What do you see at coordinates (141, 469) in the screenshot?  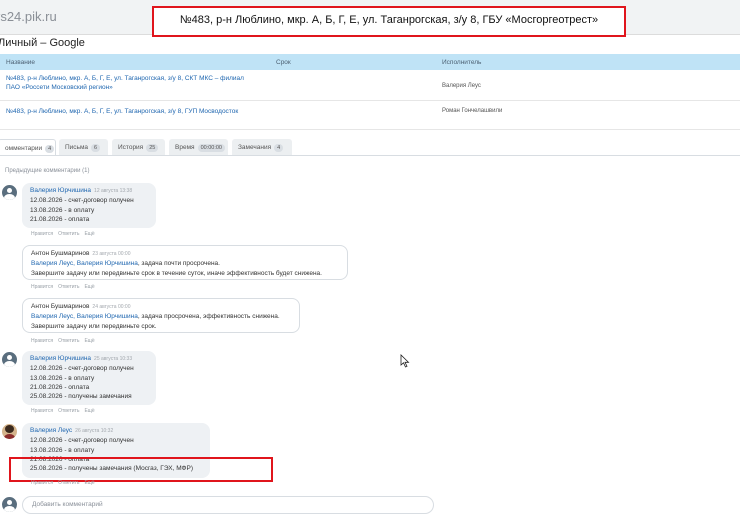 I see `remark-highlight` at bounding box center [141, 469].